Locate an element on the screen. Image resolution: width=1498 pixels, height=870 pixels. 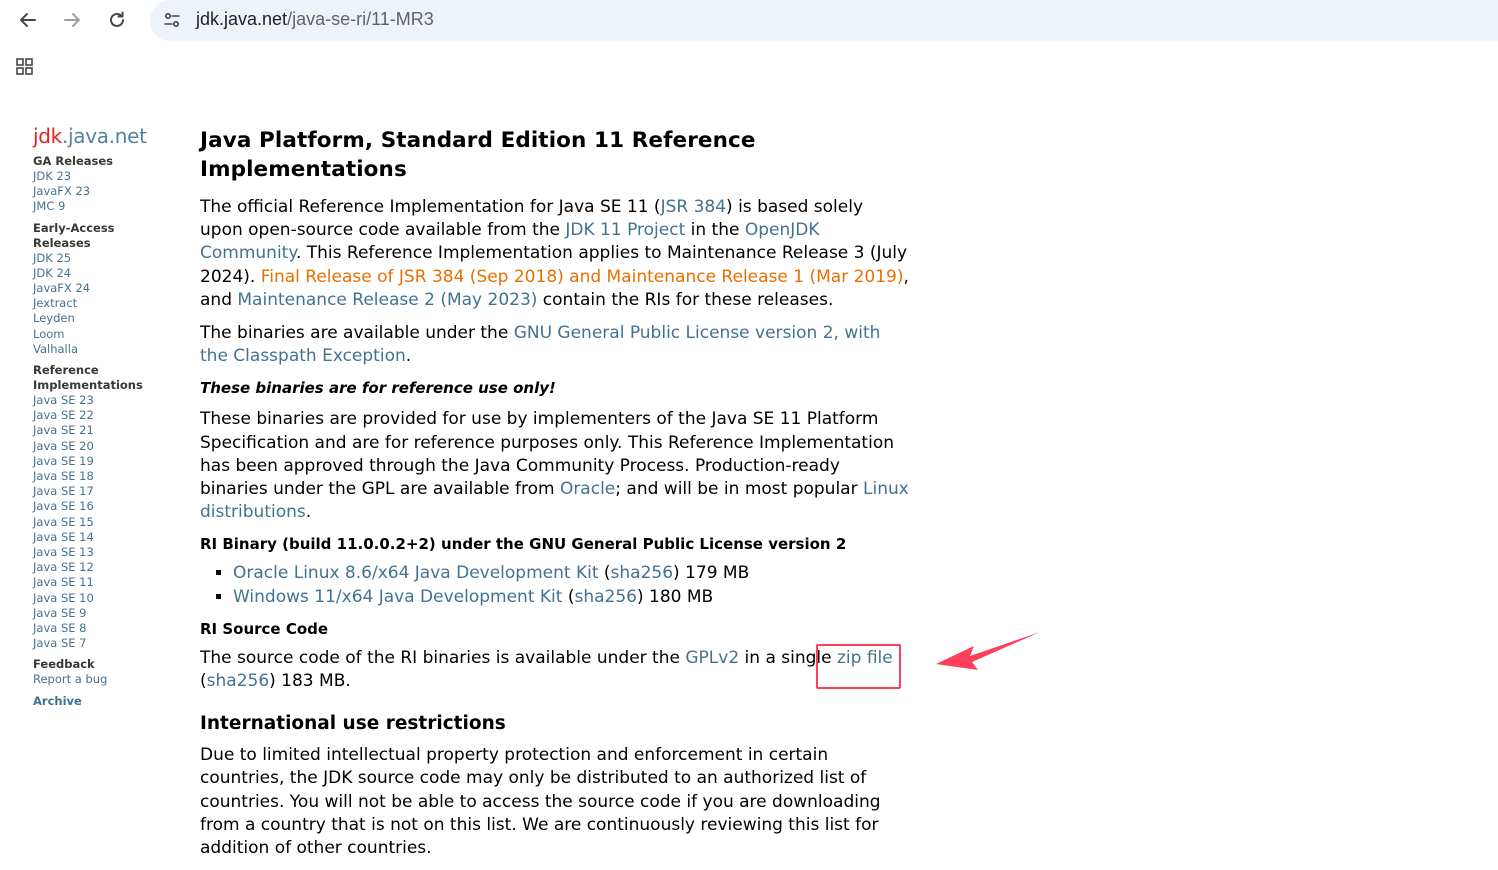
feedback-list: Report a bug is located at coordinates (108, 679).